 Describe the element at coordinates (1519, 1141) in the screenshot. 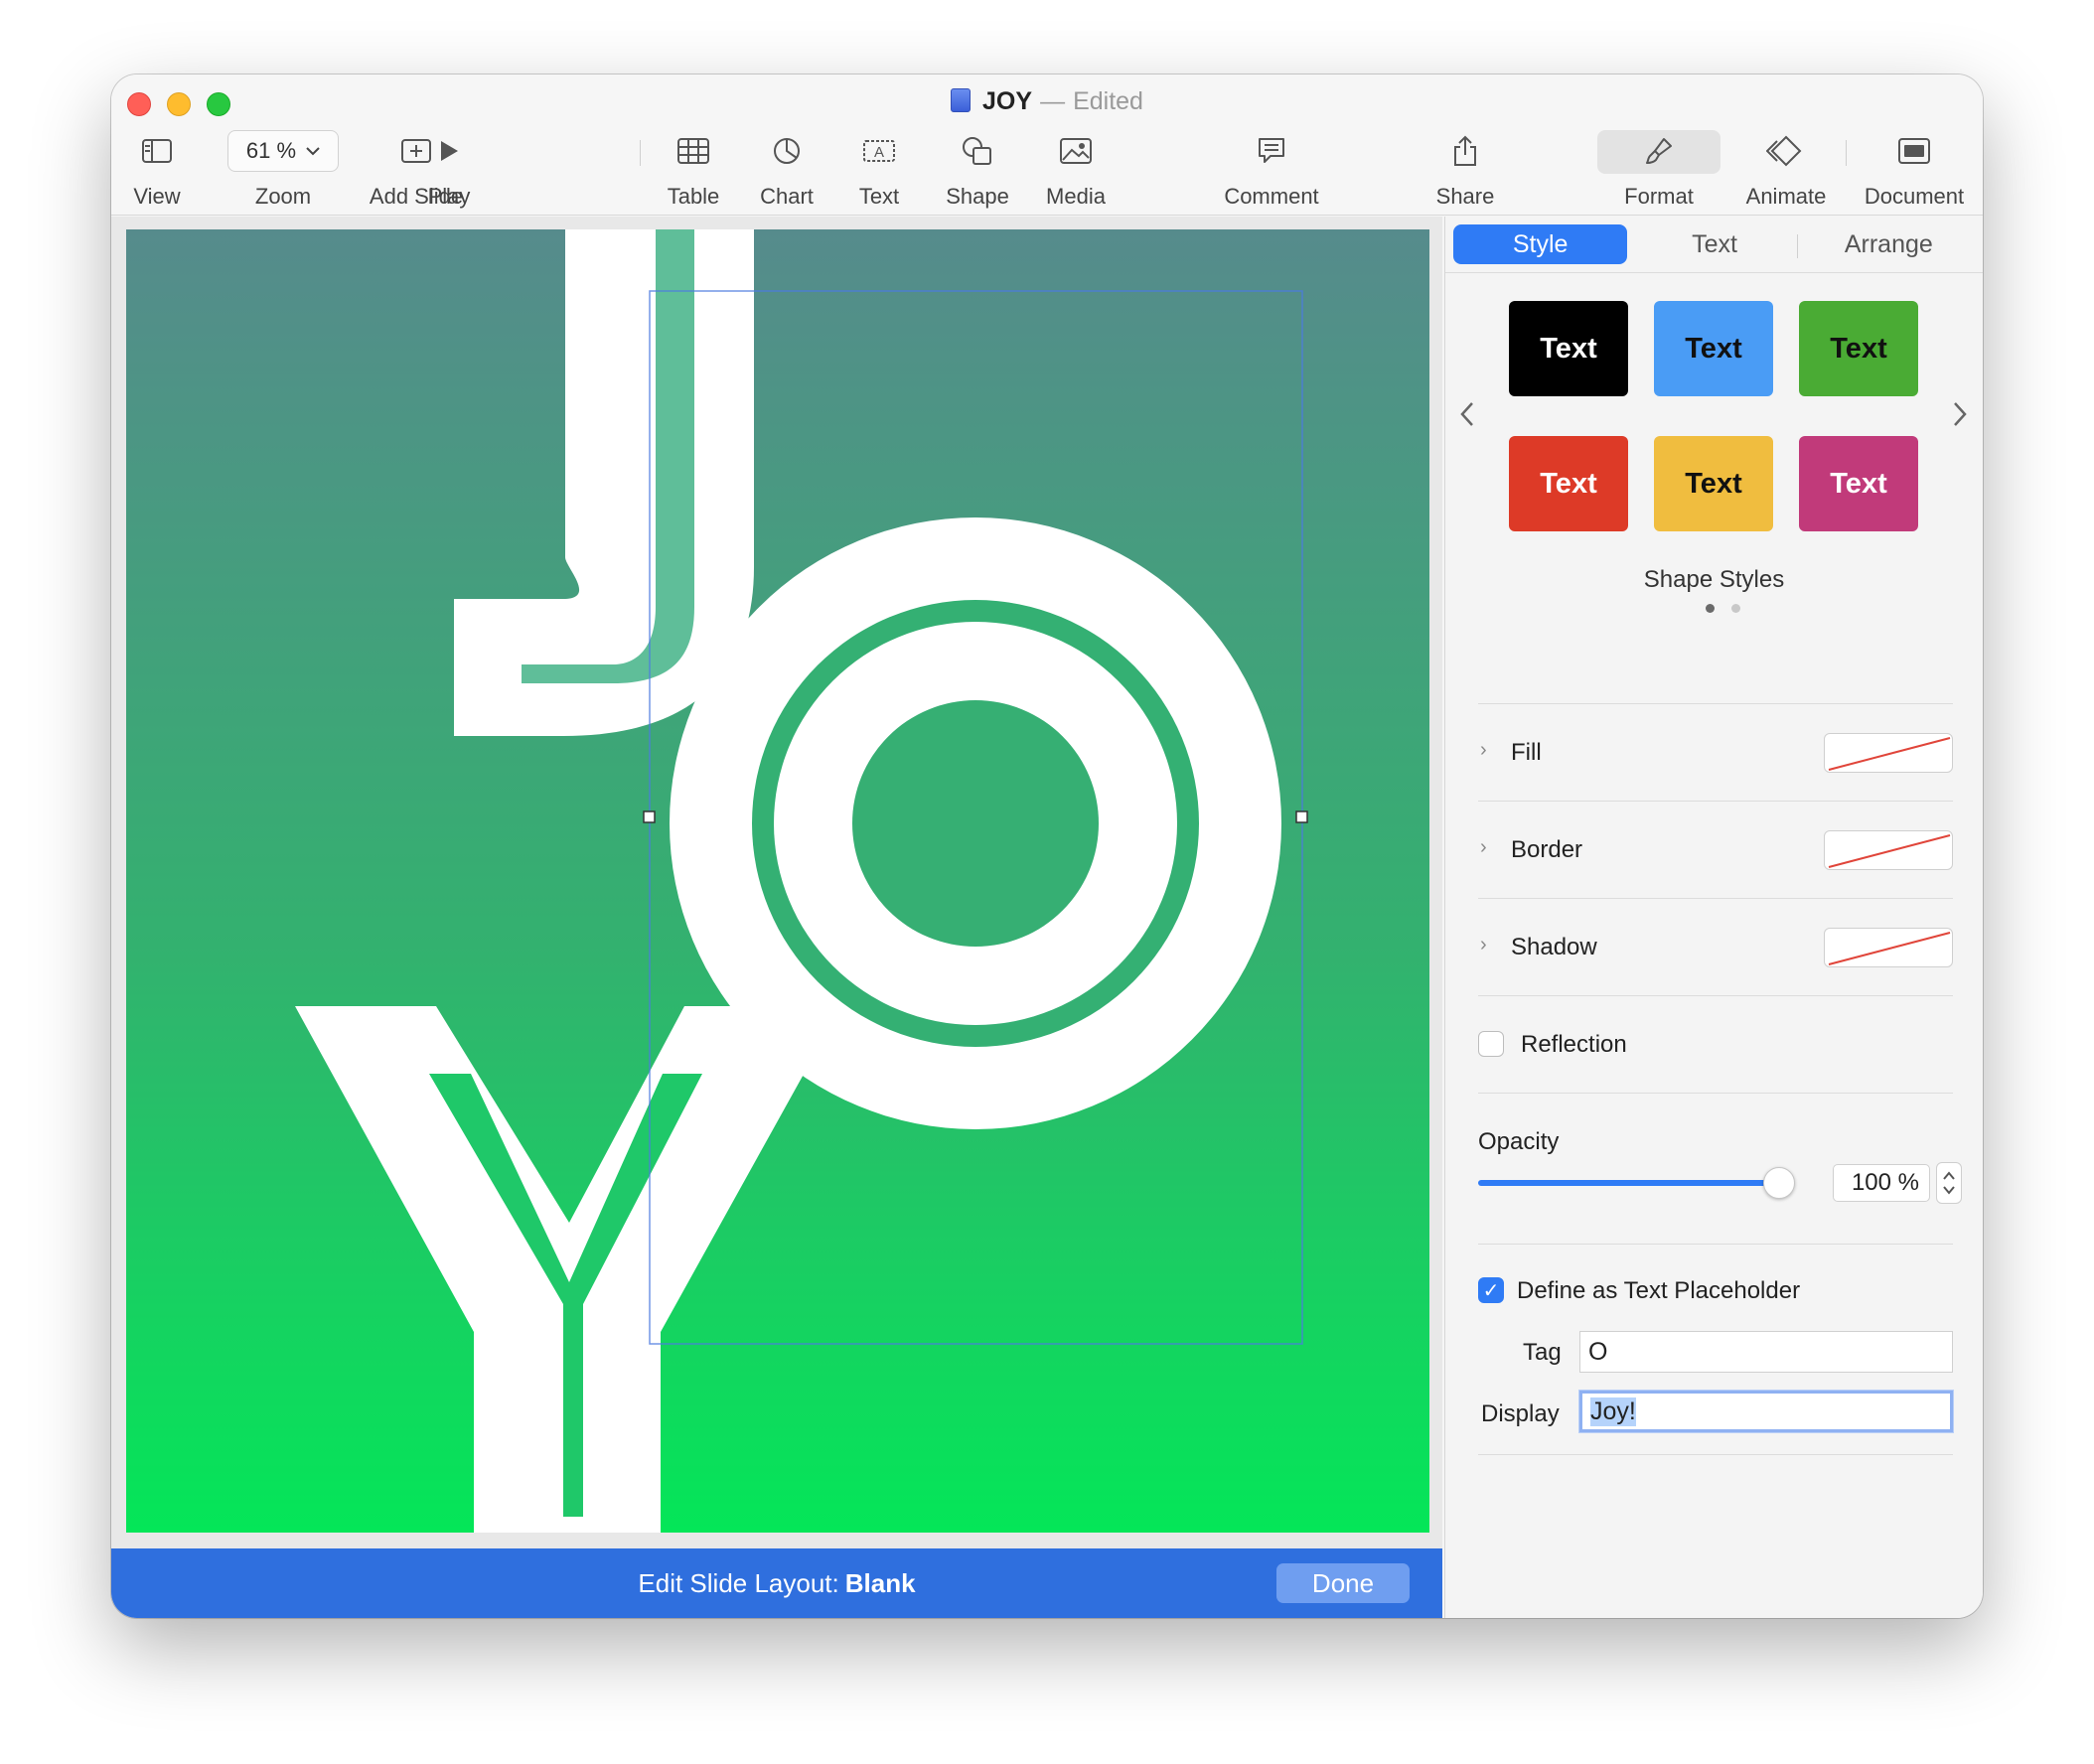

I see `opacity-label: Opacity` at that location.